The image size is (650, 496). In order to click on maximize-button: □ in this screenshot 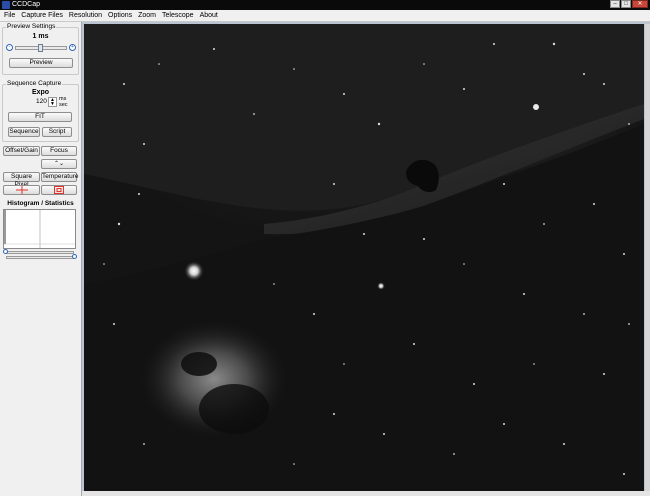, I will do `click(626, 4)`.